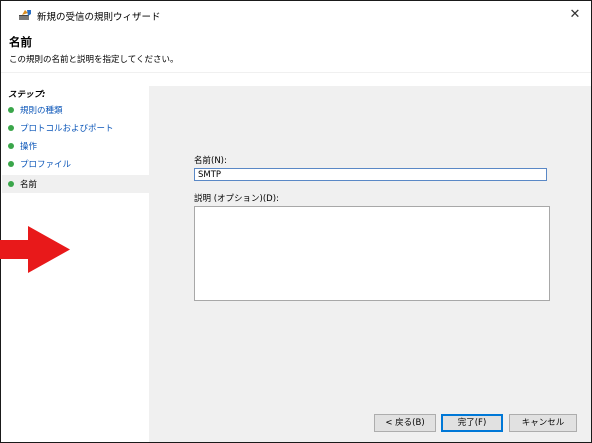 Image resolution: width=592 pixels, height=443 pixels. Describe the element at coordinates (370, 174) in the screenshot. I see `name-input` at that location.